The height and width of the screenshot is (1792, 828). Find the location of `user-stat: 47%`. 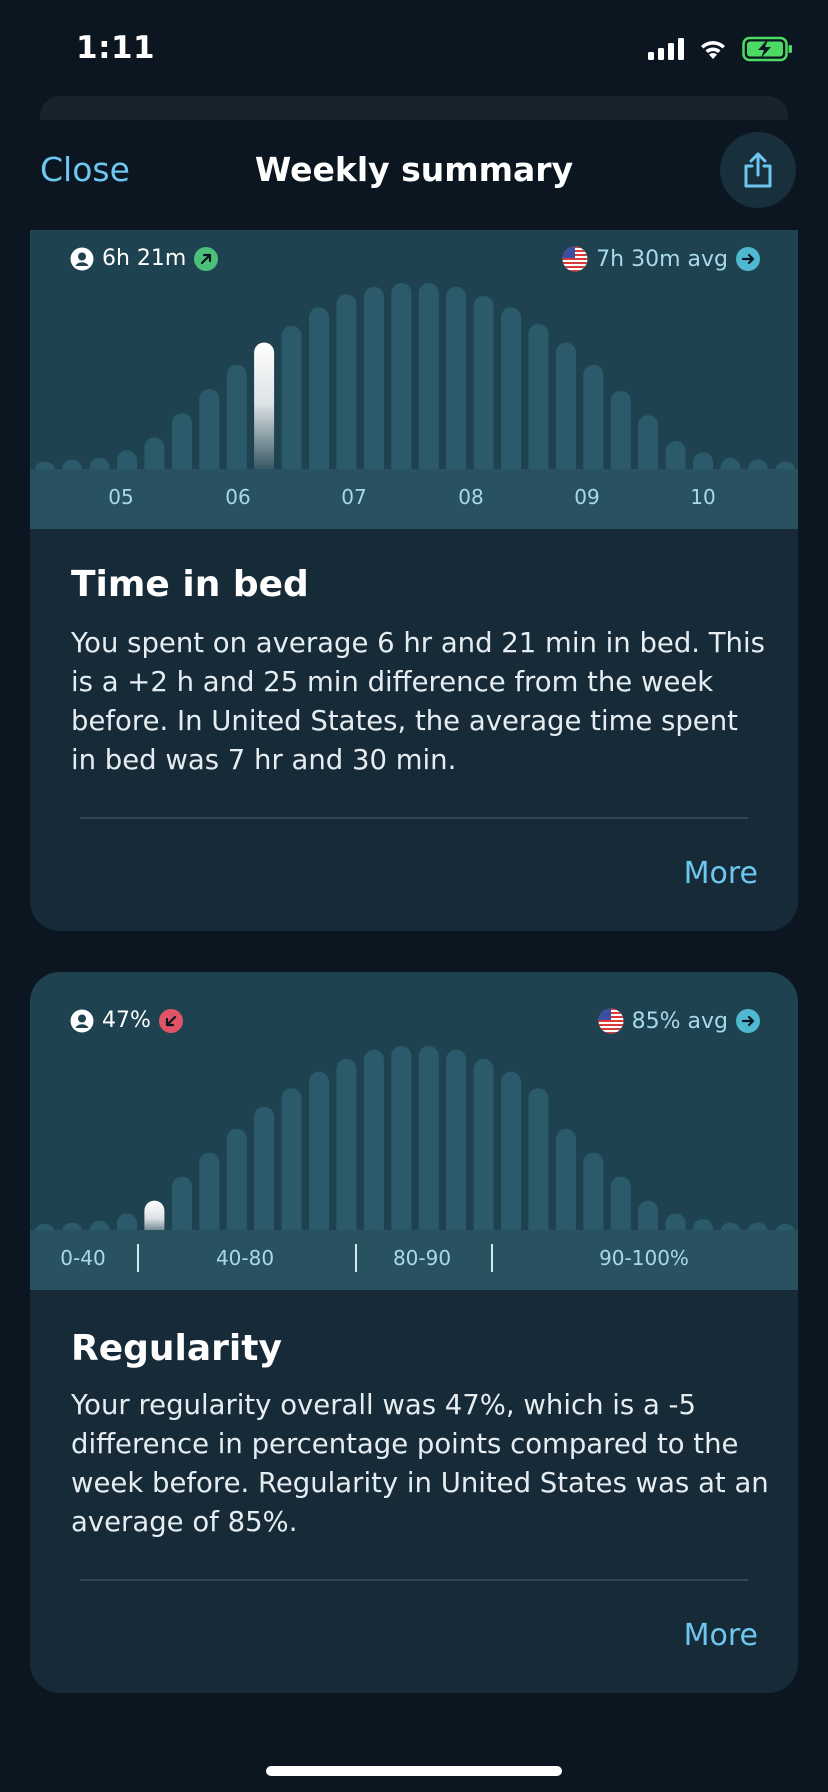

user-stat: 47% is located at coordinates (126, 1020).